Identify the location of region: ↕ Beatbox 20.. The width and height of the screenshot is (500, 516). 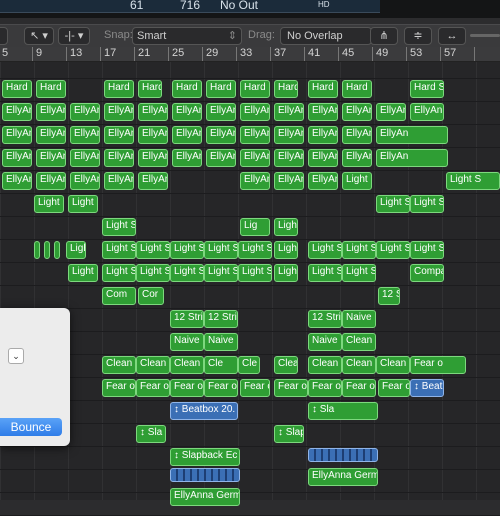
(204, 411).